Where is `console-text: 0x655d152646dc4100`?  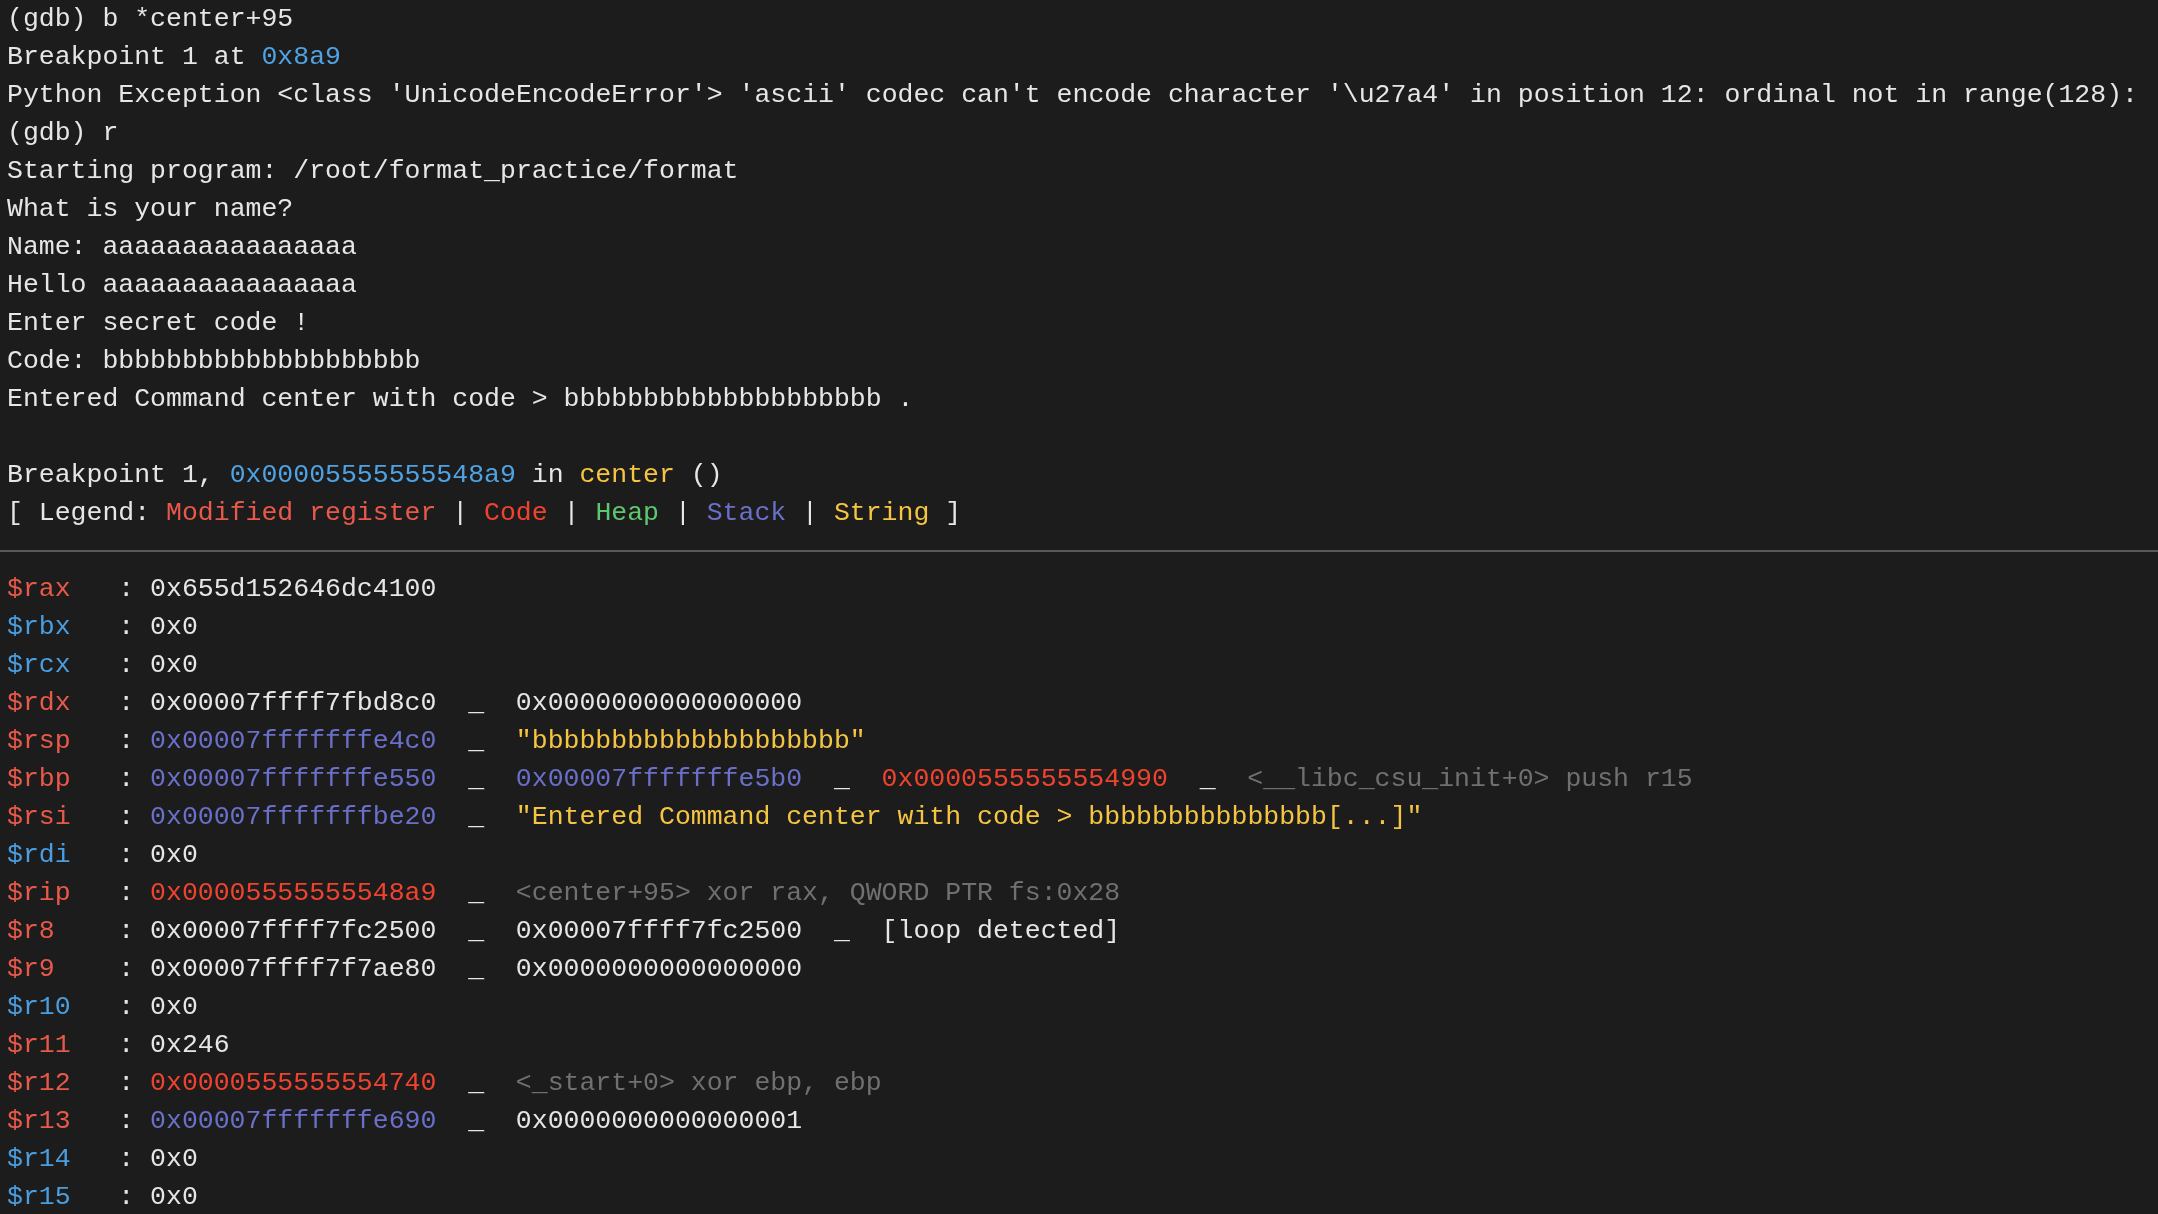
console-text: 0x655d152646dc4100 is located at coordinates (293, 589).